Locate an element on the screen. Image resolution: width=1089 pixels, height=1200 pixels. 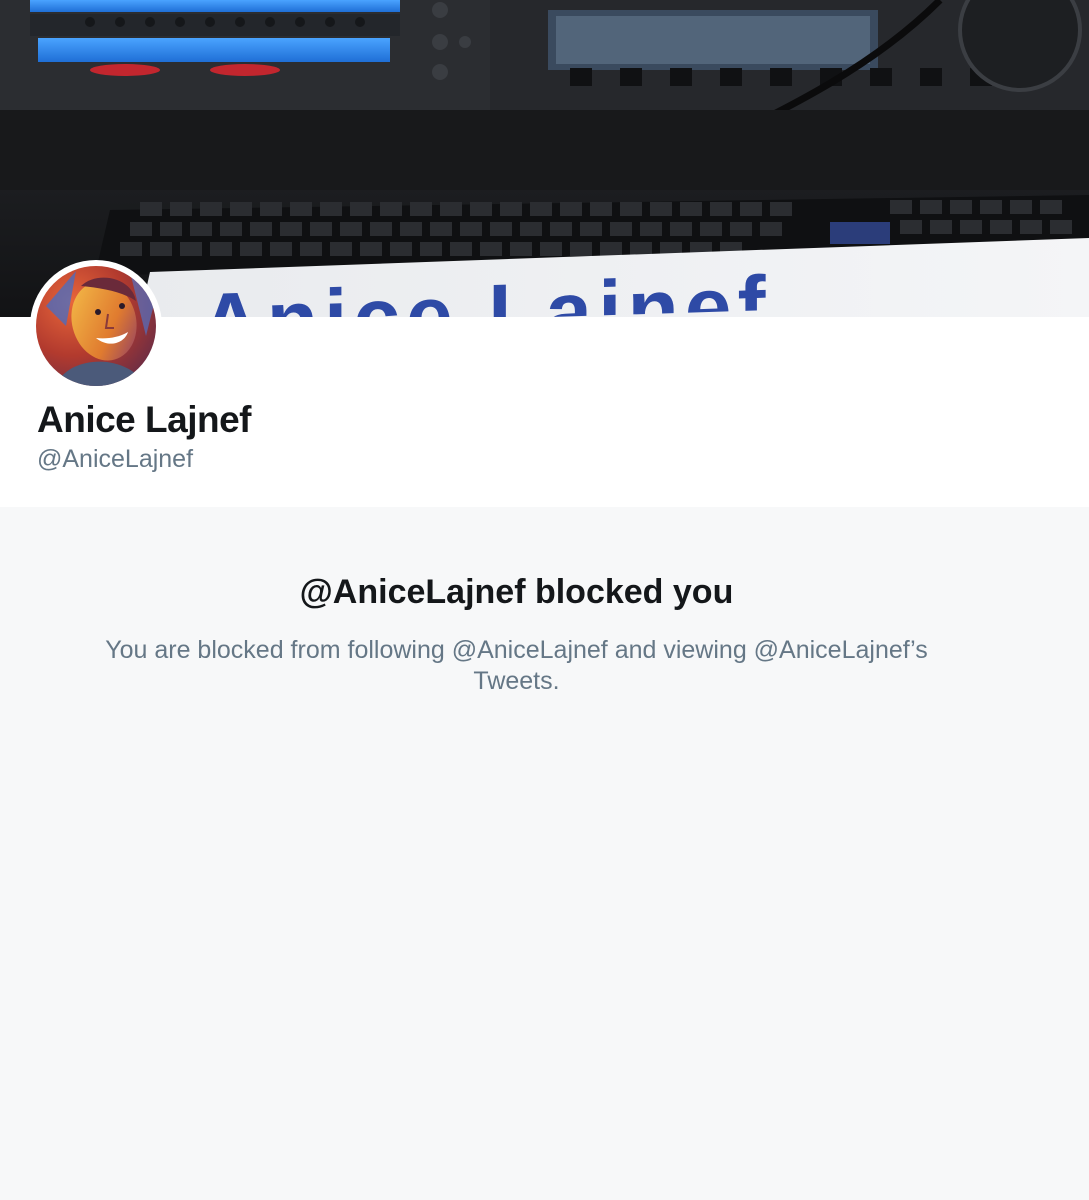
blocked-notice-title: @AniceLajnef blocked you is located at coordinates (516, 592).